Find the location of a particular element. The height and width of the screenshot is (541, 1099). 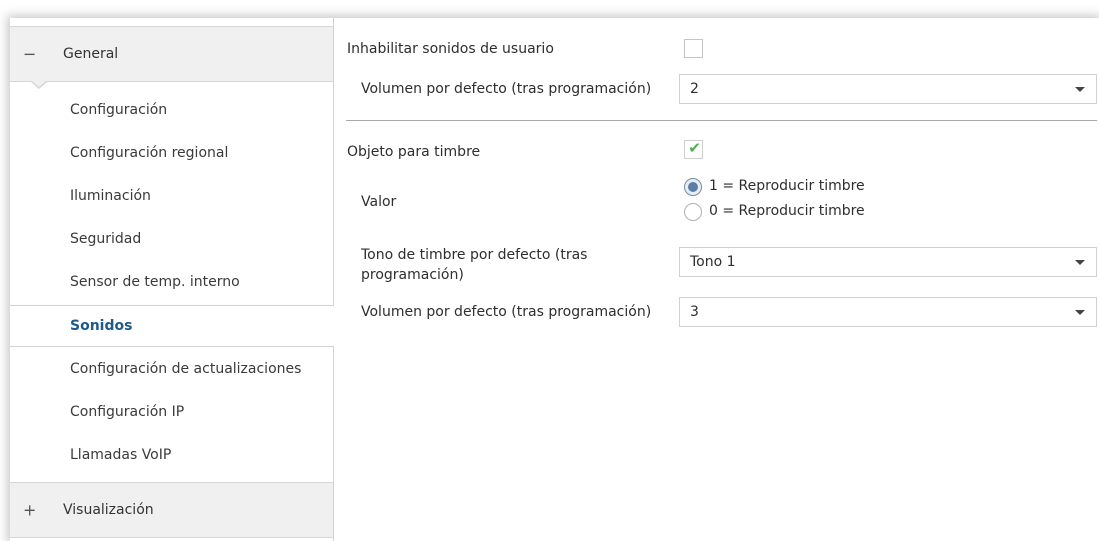

bell-object-checkbox: ✔ is located at coordinates (693, 149).